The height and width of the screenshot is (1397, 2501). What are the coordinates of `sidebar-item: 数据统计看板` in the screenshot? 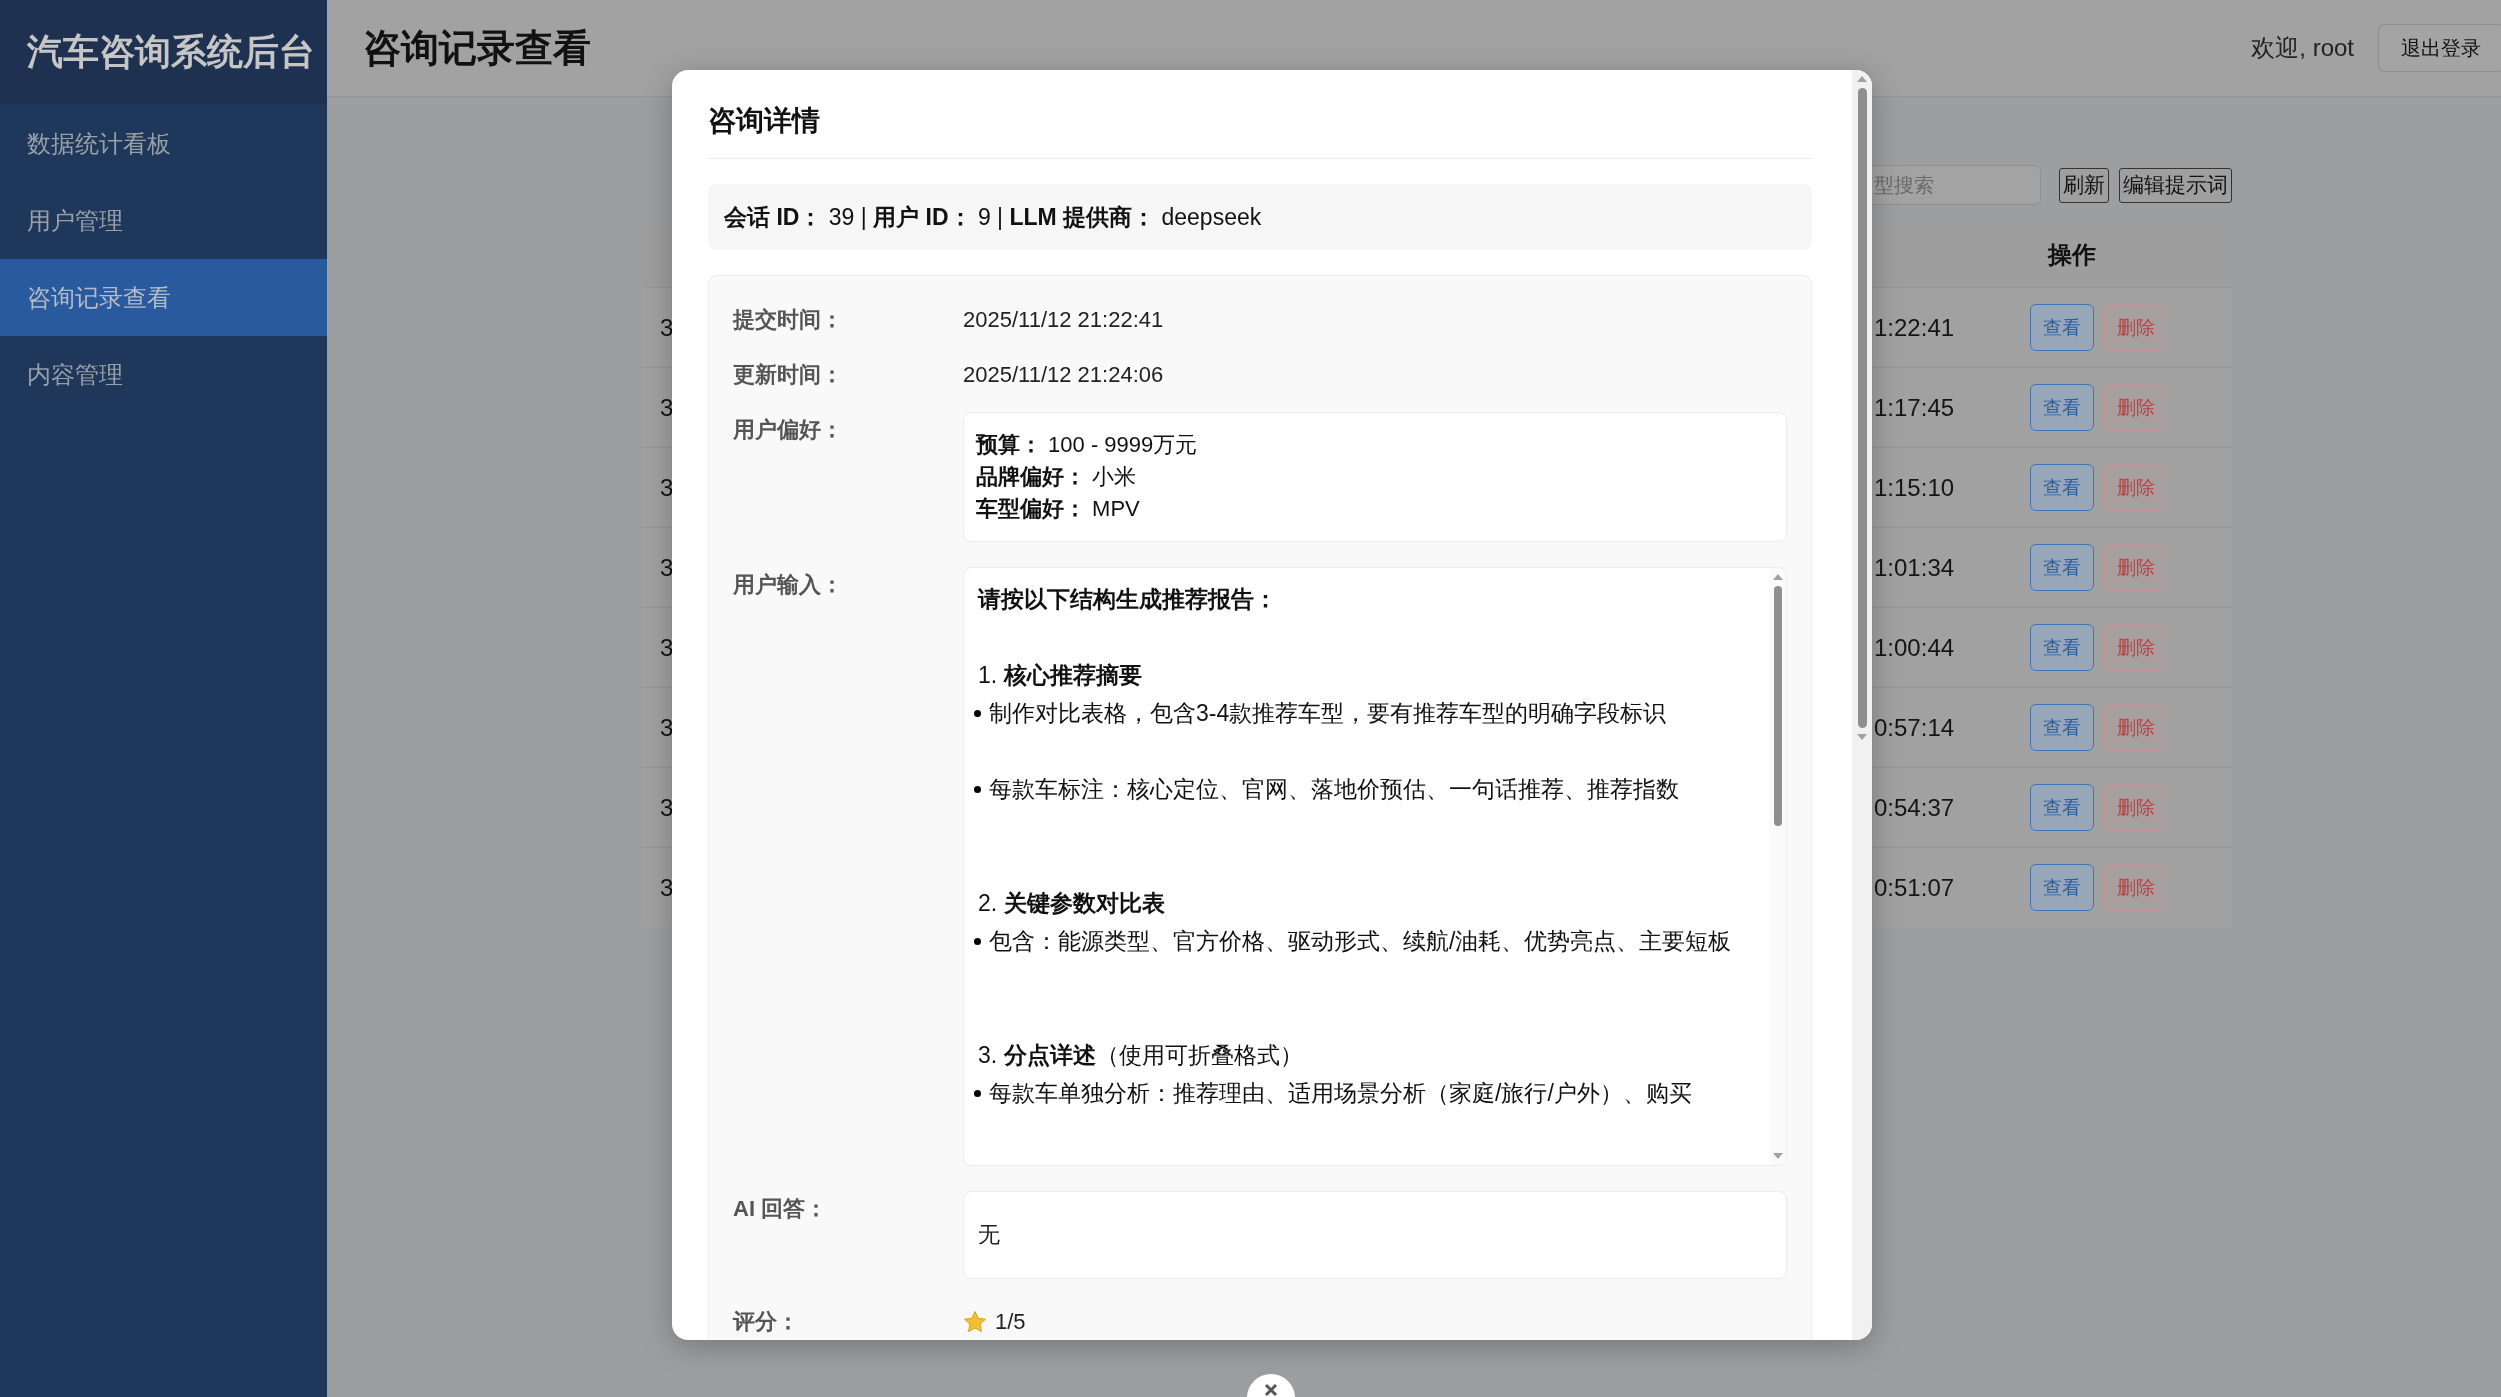 It's located at (163, 143).